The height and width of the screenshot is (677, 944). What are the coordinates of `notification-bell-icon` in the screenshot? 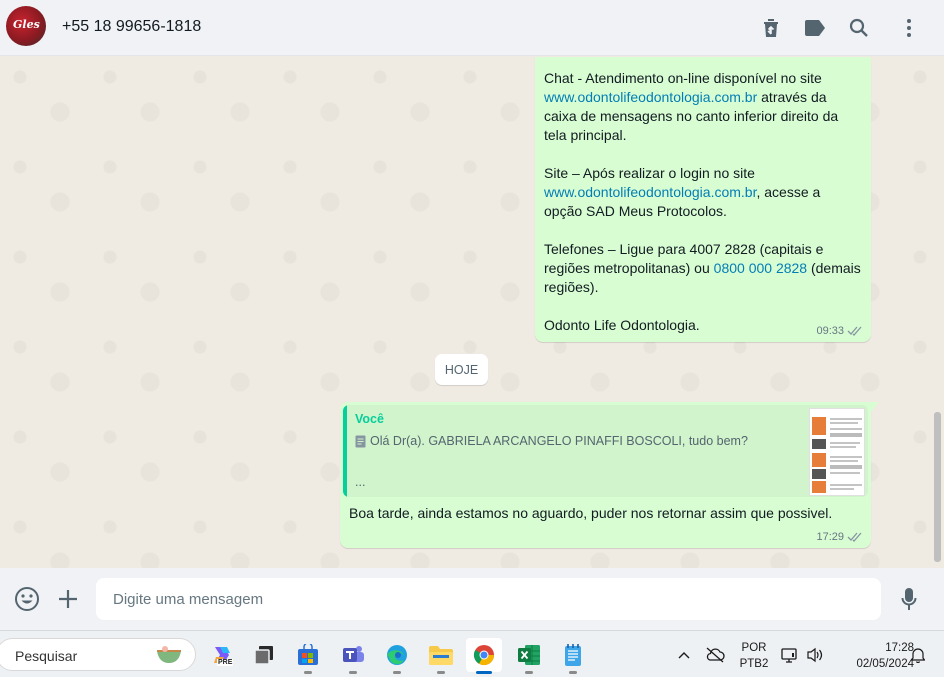 It's located at (918, 654).